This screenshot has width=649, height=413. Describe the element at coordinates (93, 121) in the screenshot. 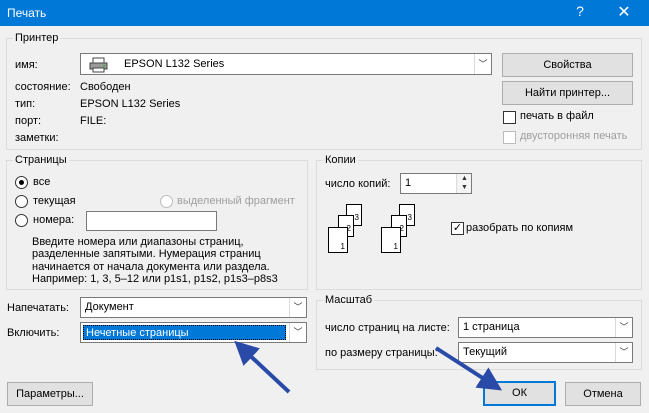

I see `port-value: FILE:` at that location.